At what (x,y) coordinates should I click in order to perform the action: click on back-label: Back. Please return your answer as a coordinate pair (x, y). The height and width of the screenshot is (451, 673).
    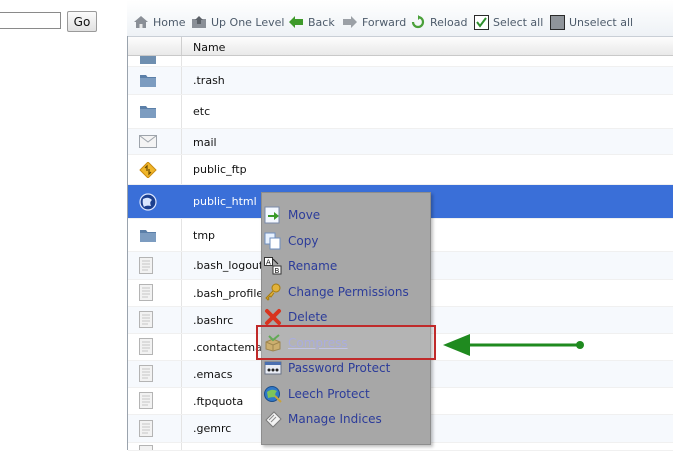
    Looking at the image, I should click on (321, 22).